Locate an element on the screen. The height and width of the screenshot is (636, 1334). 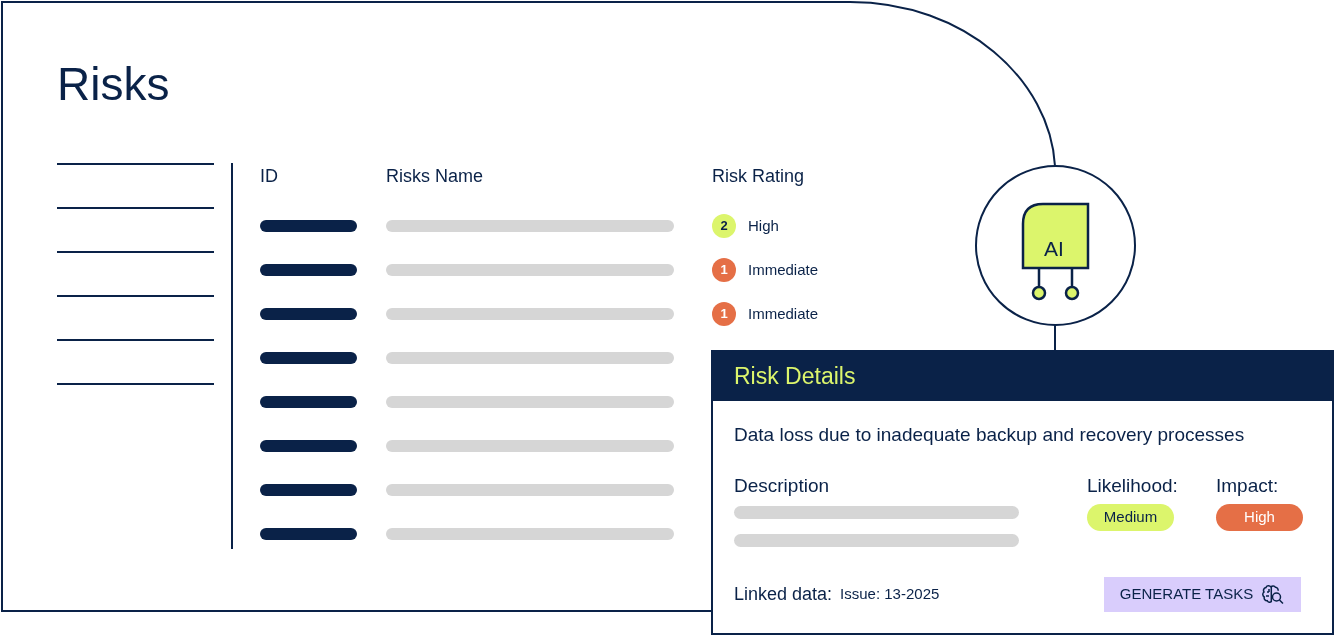
description-label: Description is located at coordinates (782, 486).